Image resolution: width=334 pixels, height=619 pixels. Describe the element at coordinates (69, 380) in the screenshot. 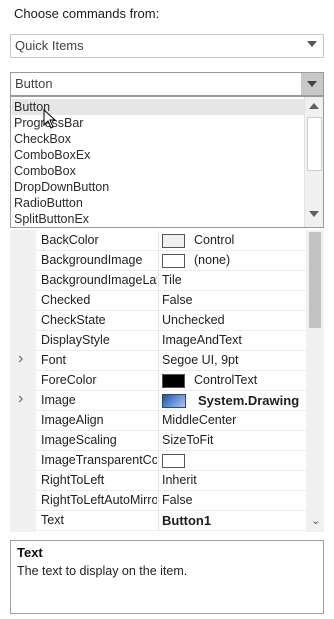

I see `property-name: ForeColor` at that location.